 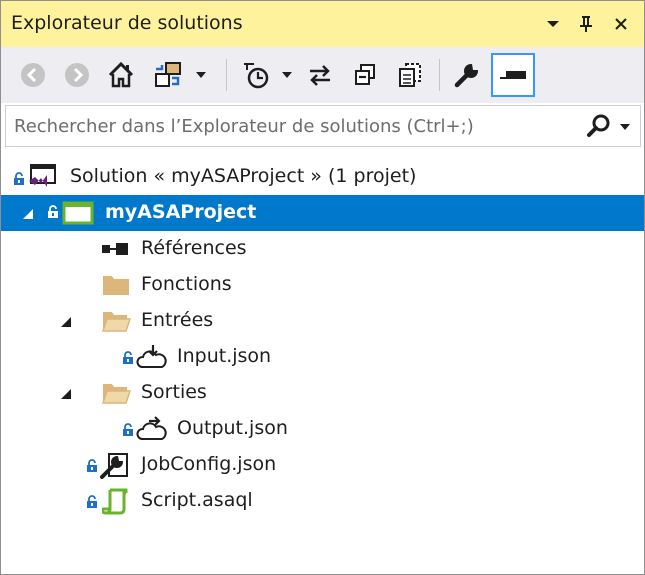 I want to click on pending-changes-filter-button, so click(x=256, y=75).